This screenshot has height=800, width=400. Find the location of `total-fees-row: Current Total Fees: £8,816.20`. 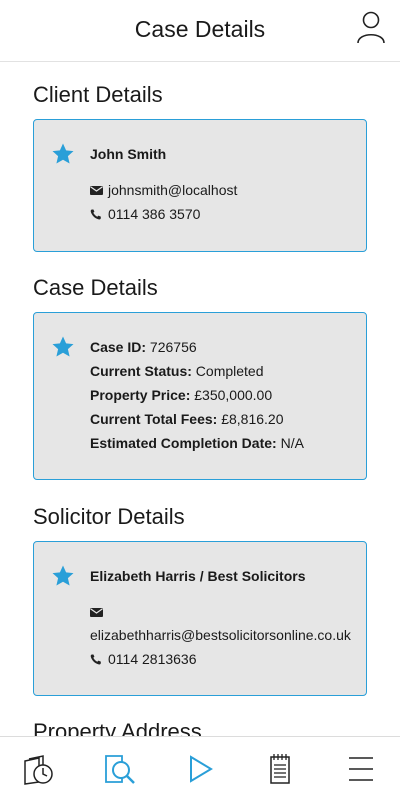

total-fees-row: Current Total Fees: £8,816.20 is located at coordinates (187, 419).